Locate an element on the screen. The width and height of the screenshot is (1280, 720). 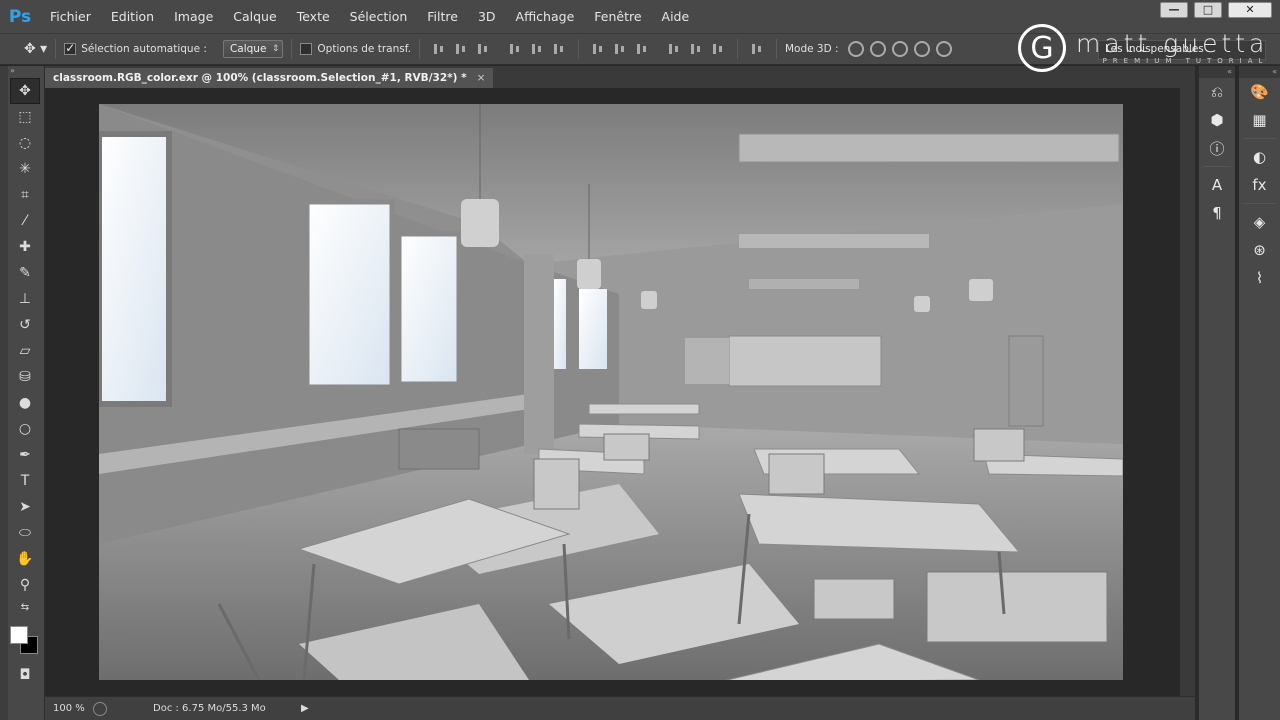
distribute-vcenter-icon is located at coordinates (620, 49).